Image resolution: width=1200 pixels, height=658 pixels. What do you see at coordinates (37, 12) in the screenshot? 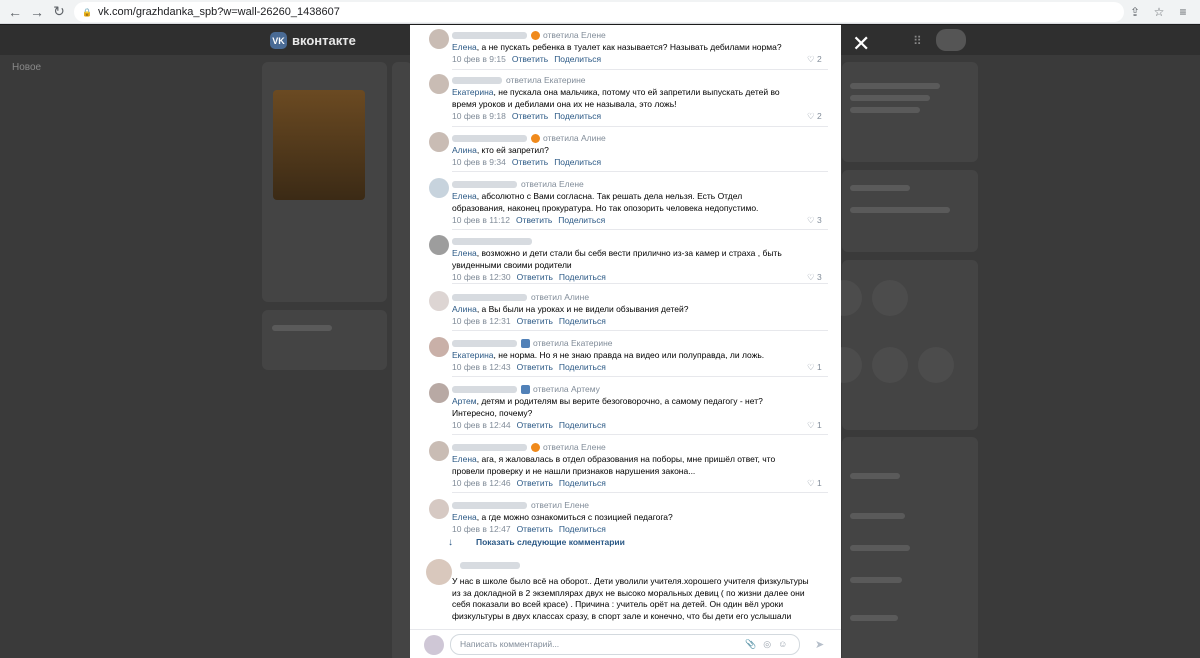
I see `forward-icon: →` at bounding box center [37, 12].